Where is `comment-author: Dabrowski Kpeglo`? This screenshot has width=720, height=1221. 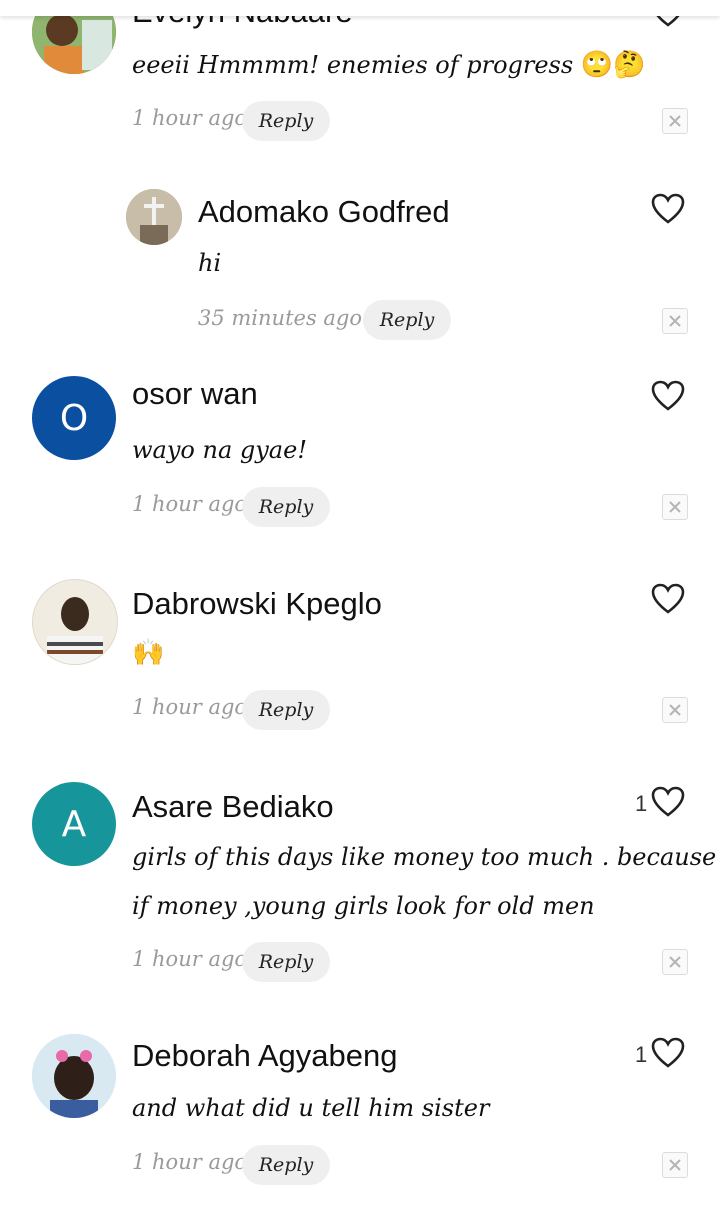 comment-author: Dabrowski Kpeglo is located at coordinates (257, 604).